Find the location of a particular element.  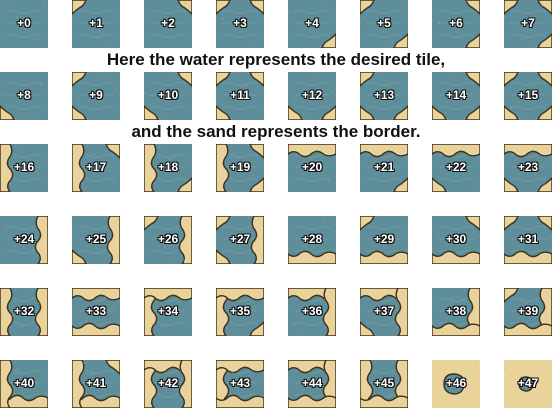

tile-number-label: +13 is located at coordinates (384, 95).